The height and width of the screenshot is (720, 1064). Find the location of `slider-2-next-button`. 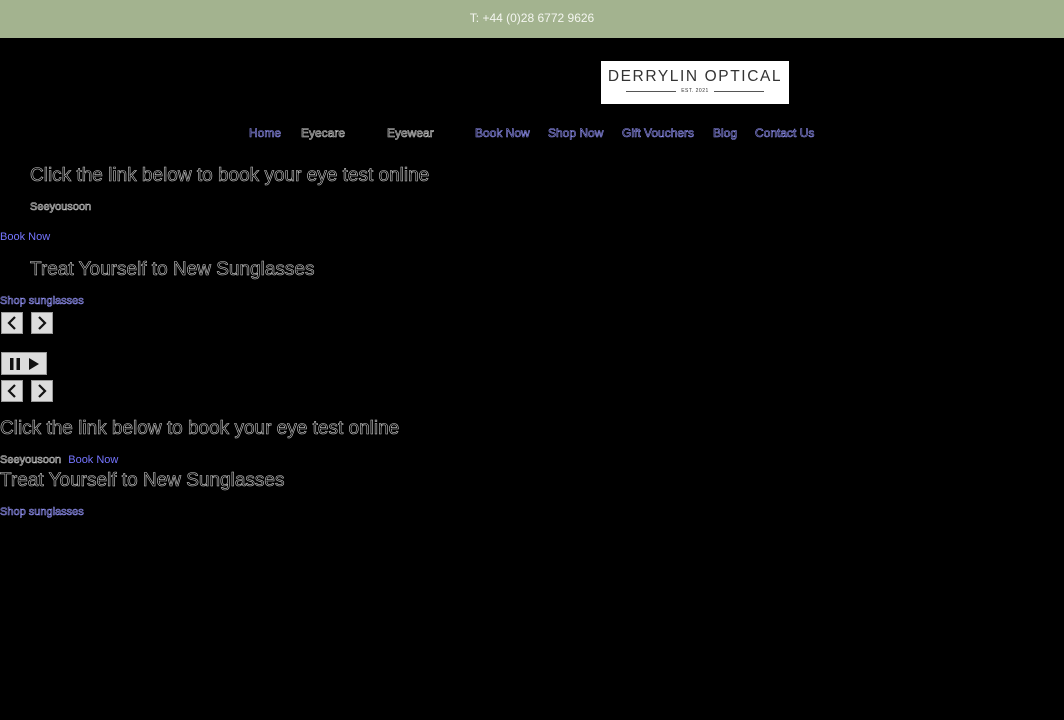

slider-2-next-button is located at coordinates (42, 391).